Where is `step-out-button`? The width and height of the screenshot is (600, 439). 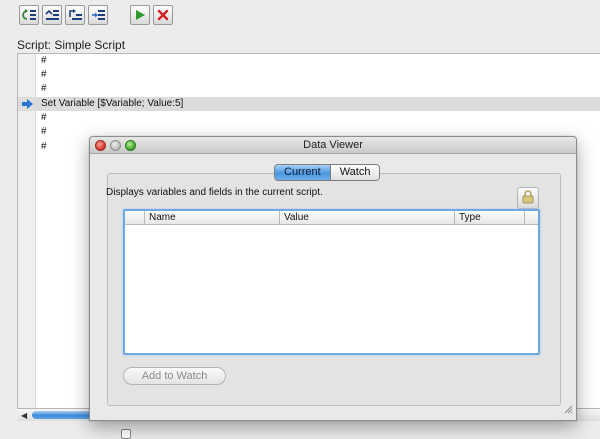
step-out-button is located at coordinates (75, 15).